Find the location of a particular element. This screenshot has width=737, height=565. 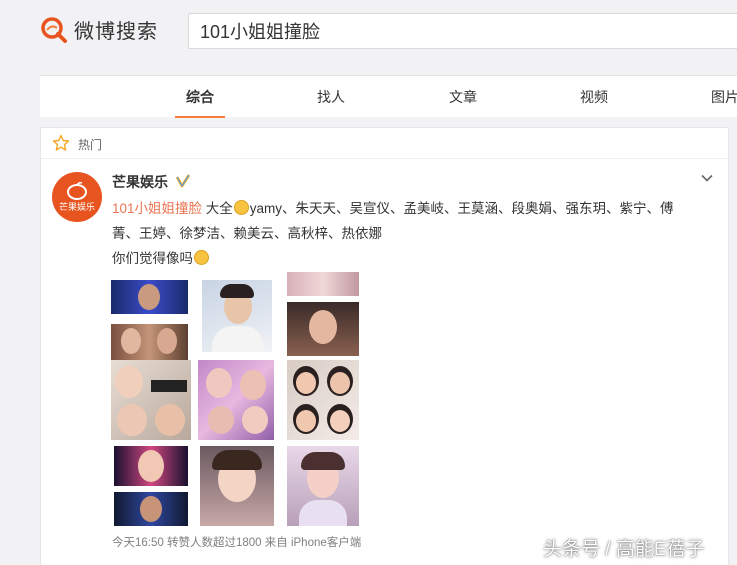

grin-emoji-icon is located at coordinates (241, 207).